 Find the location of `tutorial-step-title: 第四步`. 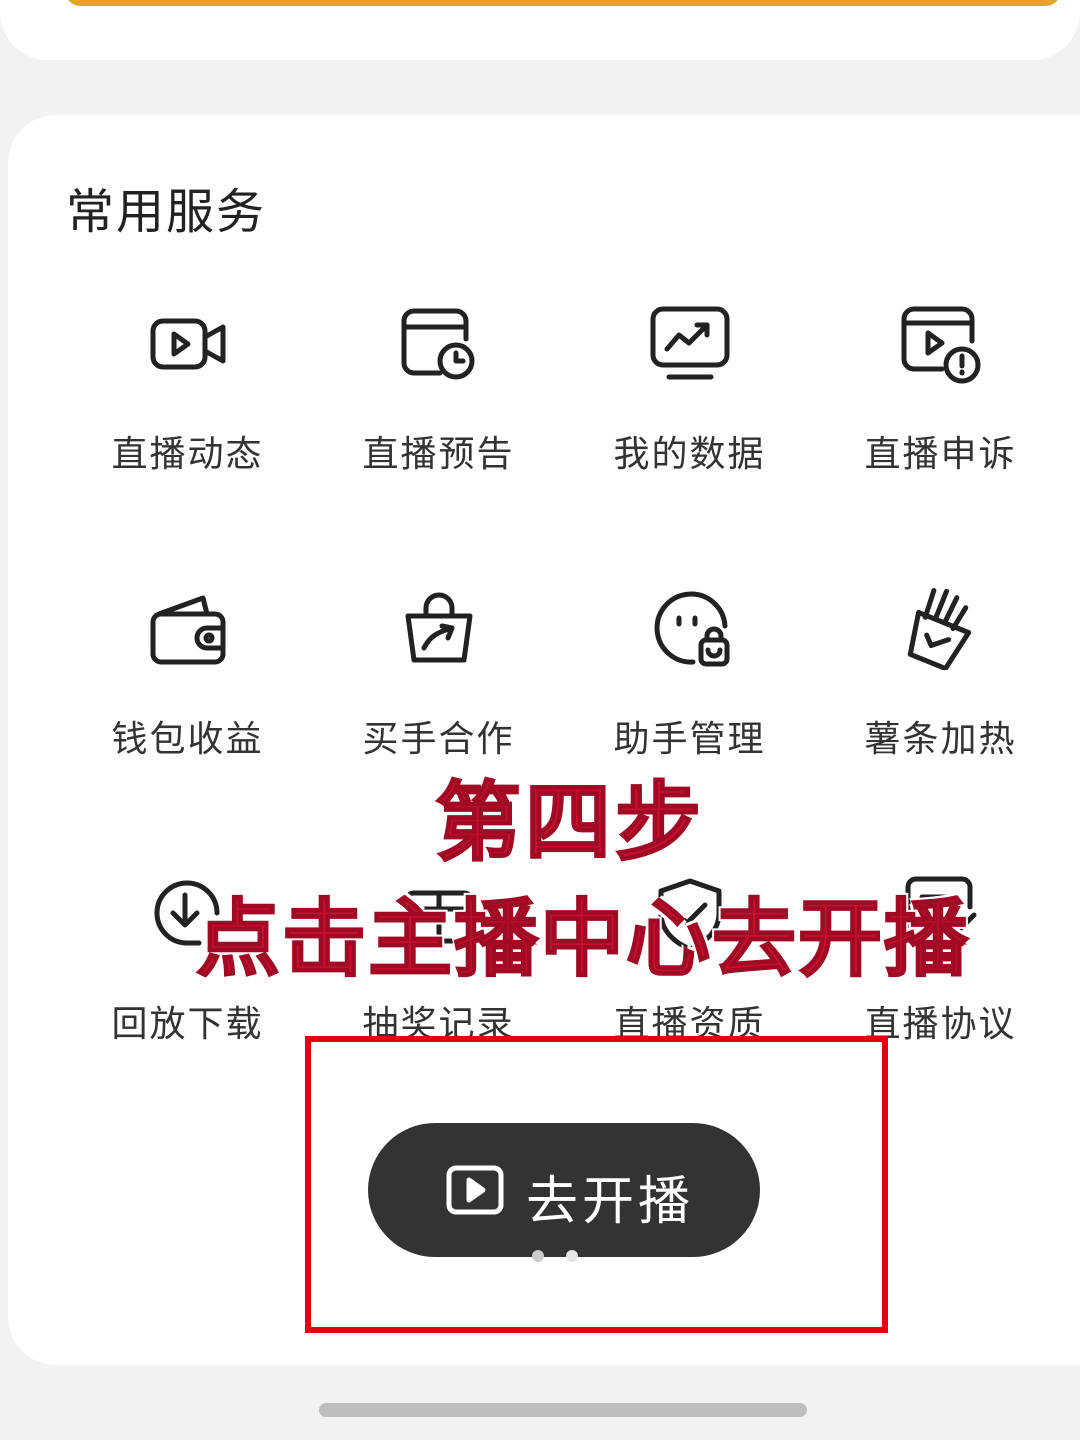

tutorial-step-title: 第四步 is located at coordinates (569, 823).